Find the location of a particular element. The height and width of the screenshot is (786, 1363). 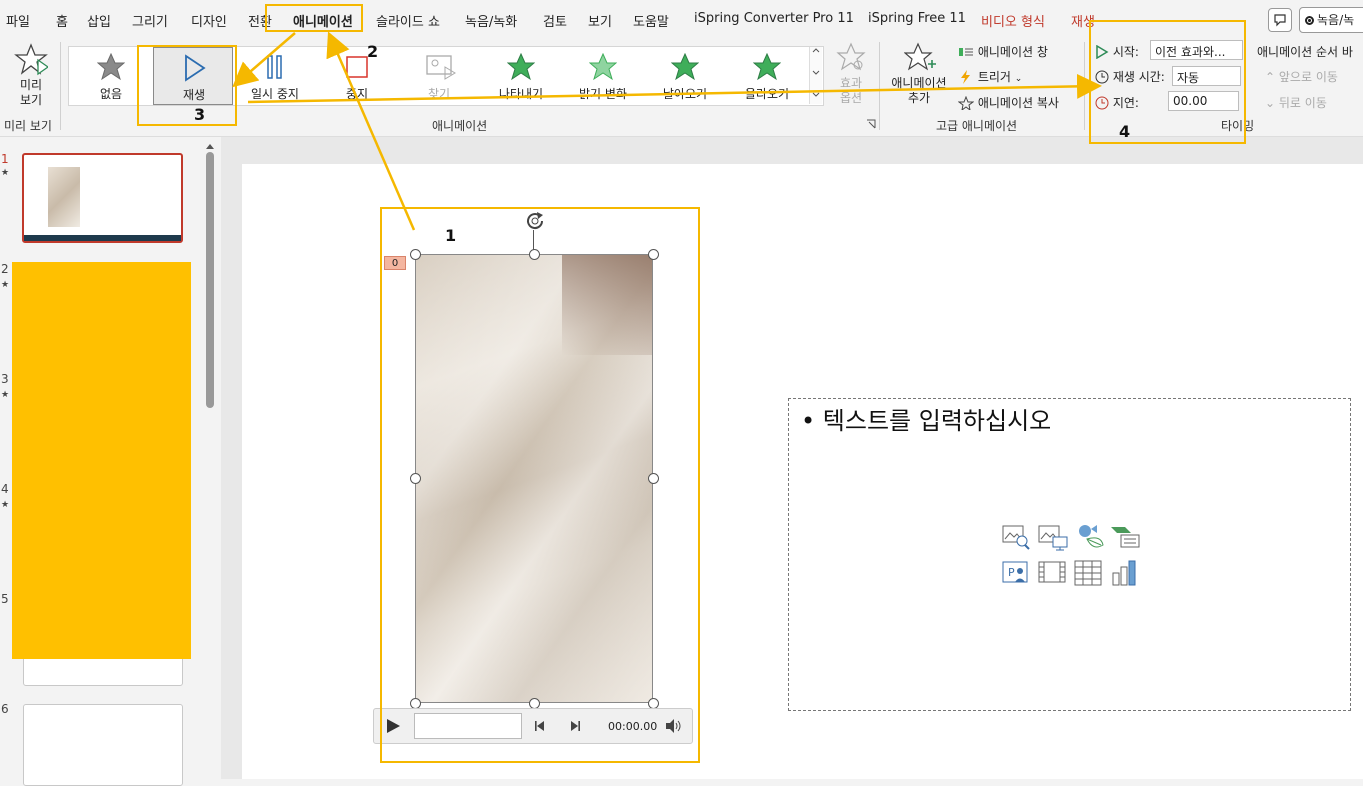

star-gray-icon is located at coordinates (111, 67).